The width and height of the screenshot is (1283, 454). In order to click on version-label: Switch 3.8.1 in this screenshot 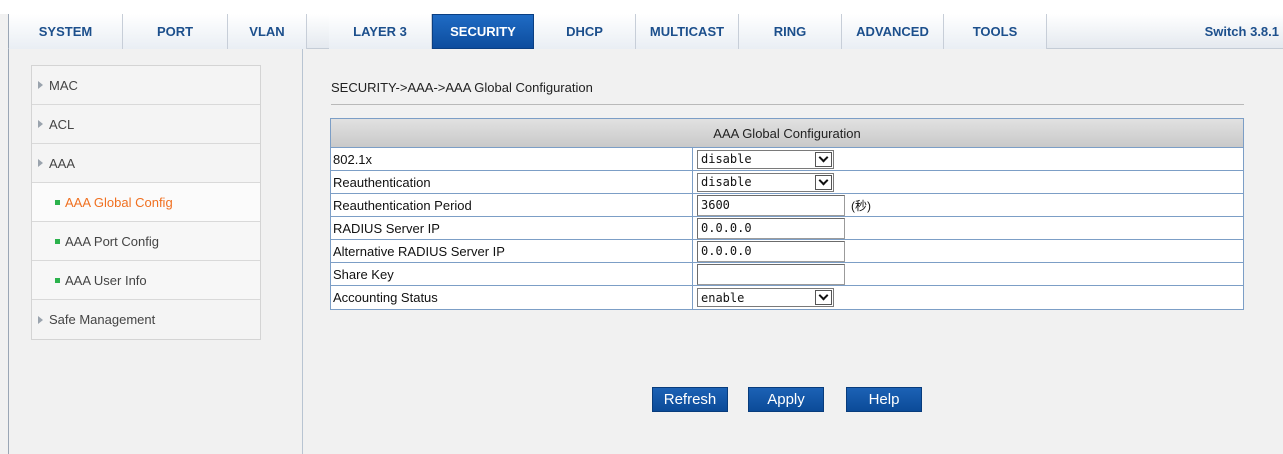, I will do `click(1241, 31)`.